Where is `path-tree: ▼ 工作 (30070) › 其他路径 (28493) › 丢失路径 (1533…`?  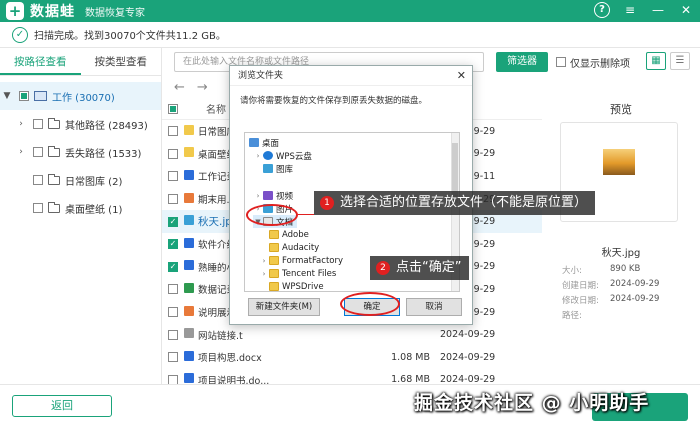 path-tree: ▼ 工作 (30070) › 其他路径 (28493) › 丢失路径 (1533… is located at coordinates (80, 149).